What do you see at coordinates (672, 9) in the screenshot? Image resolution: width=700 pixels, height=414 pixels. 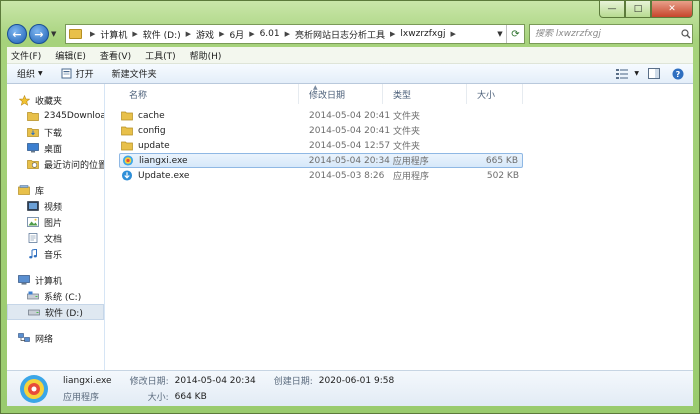 I see `close-button: ✕` at bounding box center [672, 9].